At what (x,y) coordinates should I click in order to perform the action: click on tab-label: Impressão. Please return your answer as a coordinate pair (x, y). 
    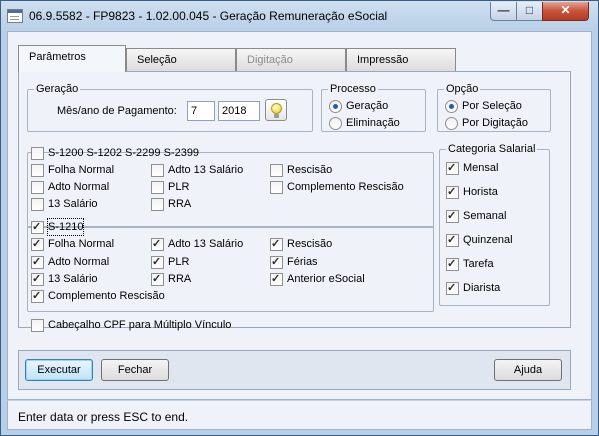
    Looking at the image, I should click on (383, 60).